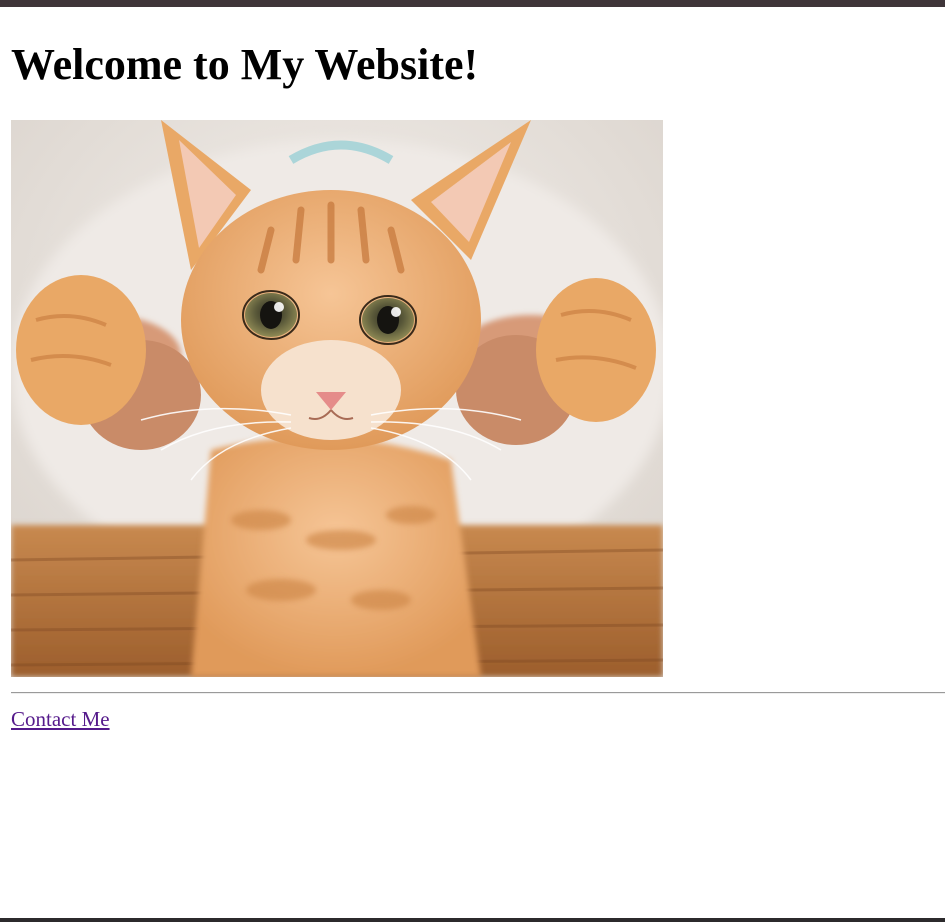  What do you see at coordinates (245, 64) in the screenshot?
I see `page-title: Welcome to My Website!` at bounding box center [245, 64].